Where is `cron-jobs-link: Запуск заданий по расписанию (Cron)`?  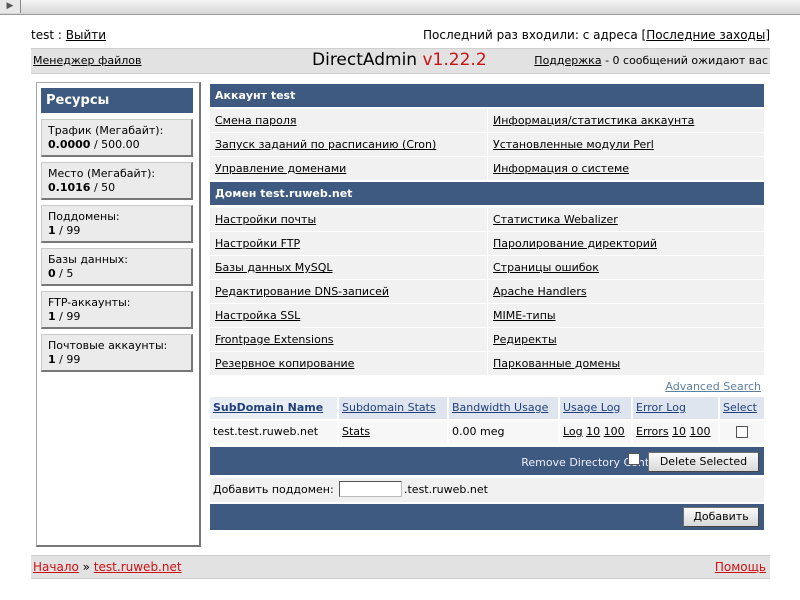
cron-jobs-link: Запуск заданий по расписанию (Cron) is located at coordinates (349, 144).